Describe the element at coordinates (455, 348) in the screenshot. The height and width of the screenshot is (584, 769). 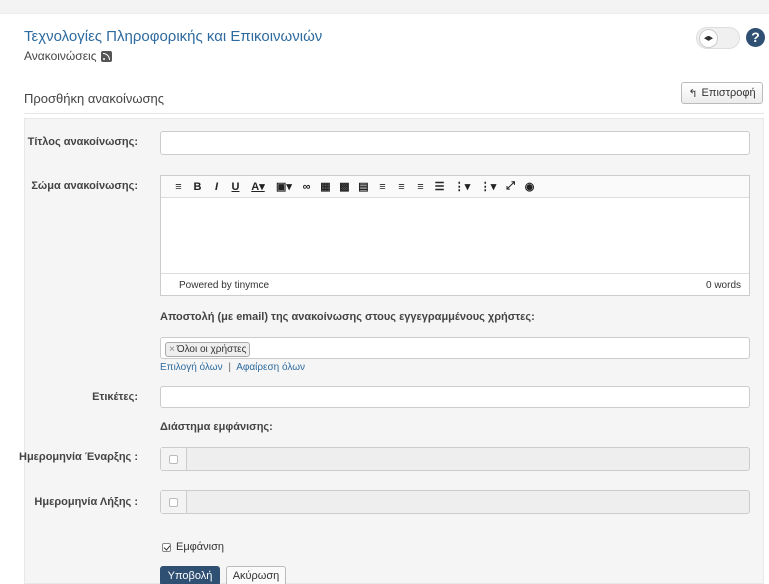
I see `recipients-select: × Όλοι οι χρήστες` at that location.